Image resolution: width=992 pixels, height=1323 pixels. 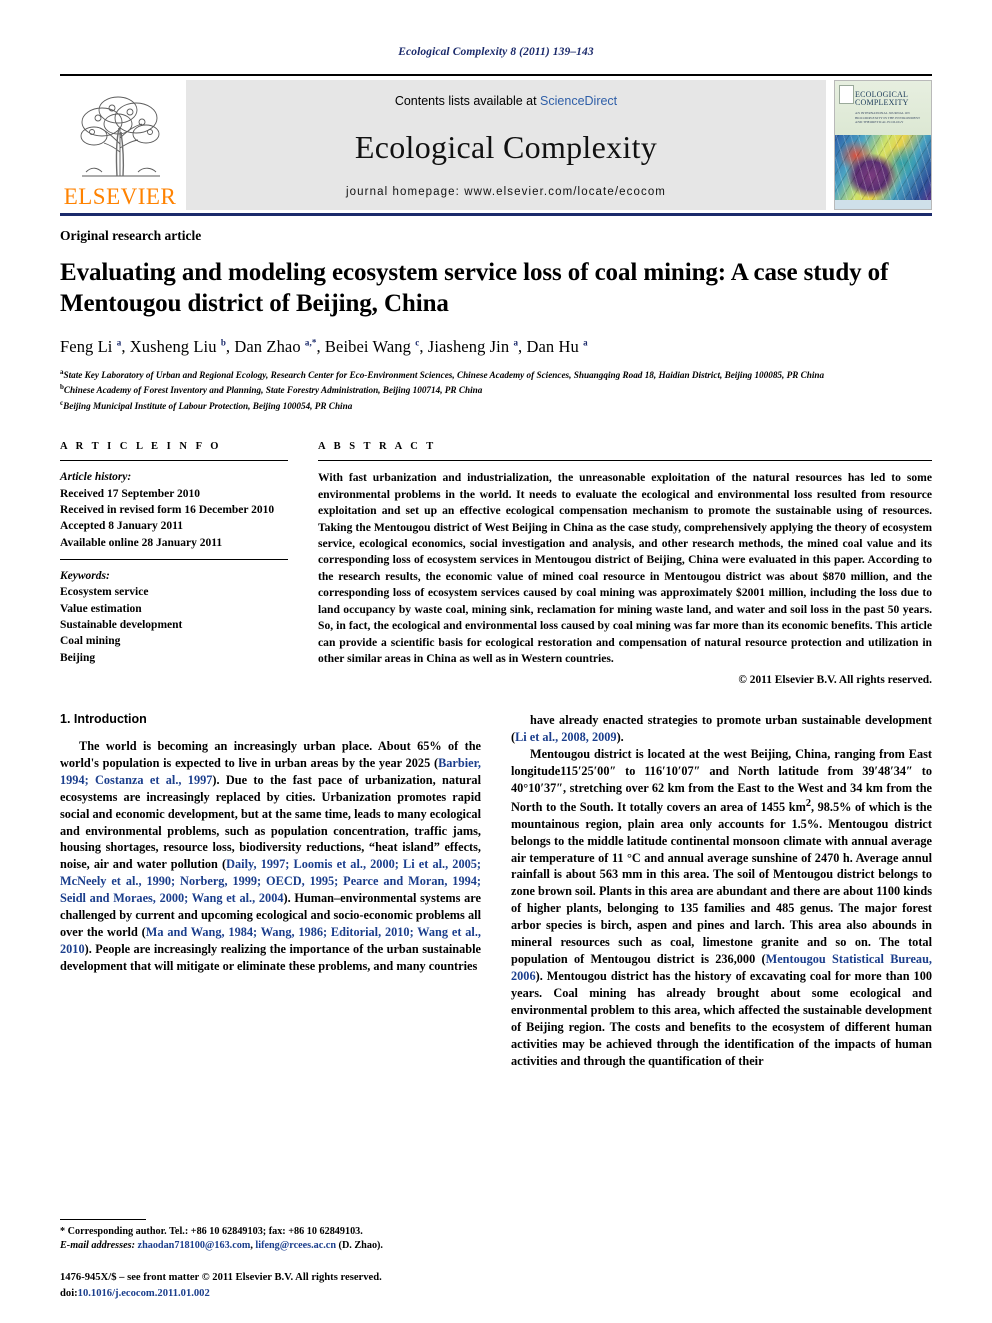 What do you see at coordinates (846, 94) in the screenshot?
I see `cover-publisher-badge-icon` at bounding box center [846, 94].